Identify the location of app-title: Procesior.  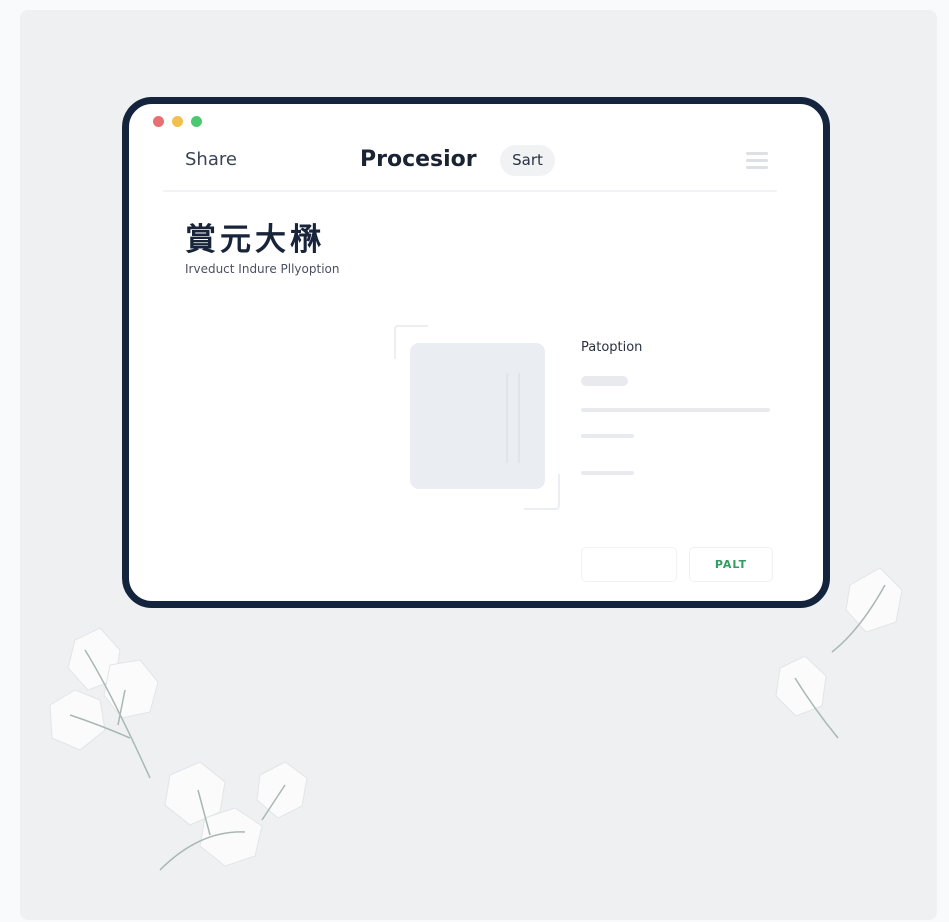
(418, 159).